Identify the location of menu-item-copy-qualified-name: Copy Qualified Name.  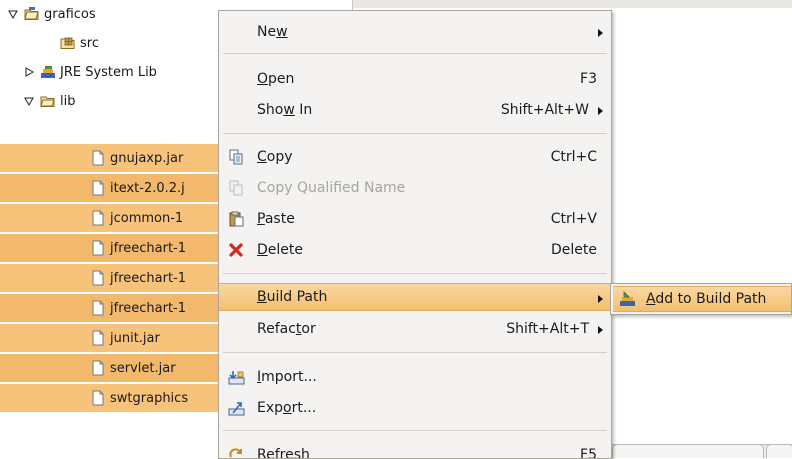
(415, 188).